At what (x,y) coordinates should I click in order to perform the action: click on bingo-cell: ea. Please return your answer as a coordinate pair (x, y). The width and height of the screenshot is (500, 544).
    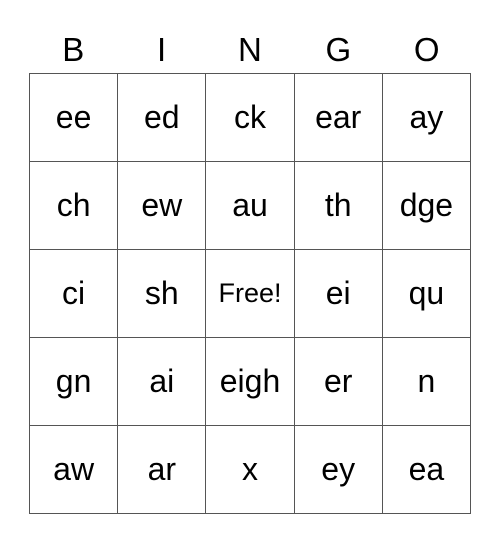
    Looking at the image, I should click on (426, 470).